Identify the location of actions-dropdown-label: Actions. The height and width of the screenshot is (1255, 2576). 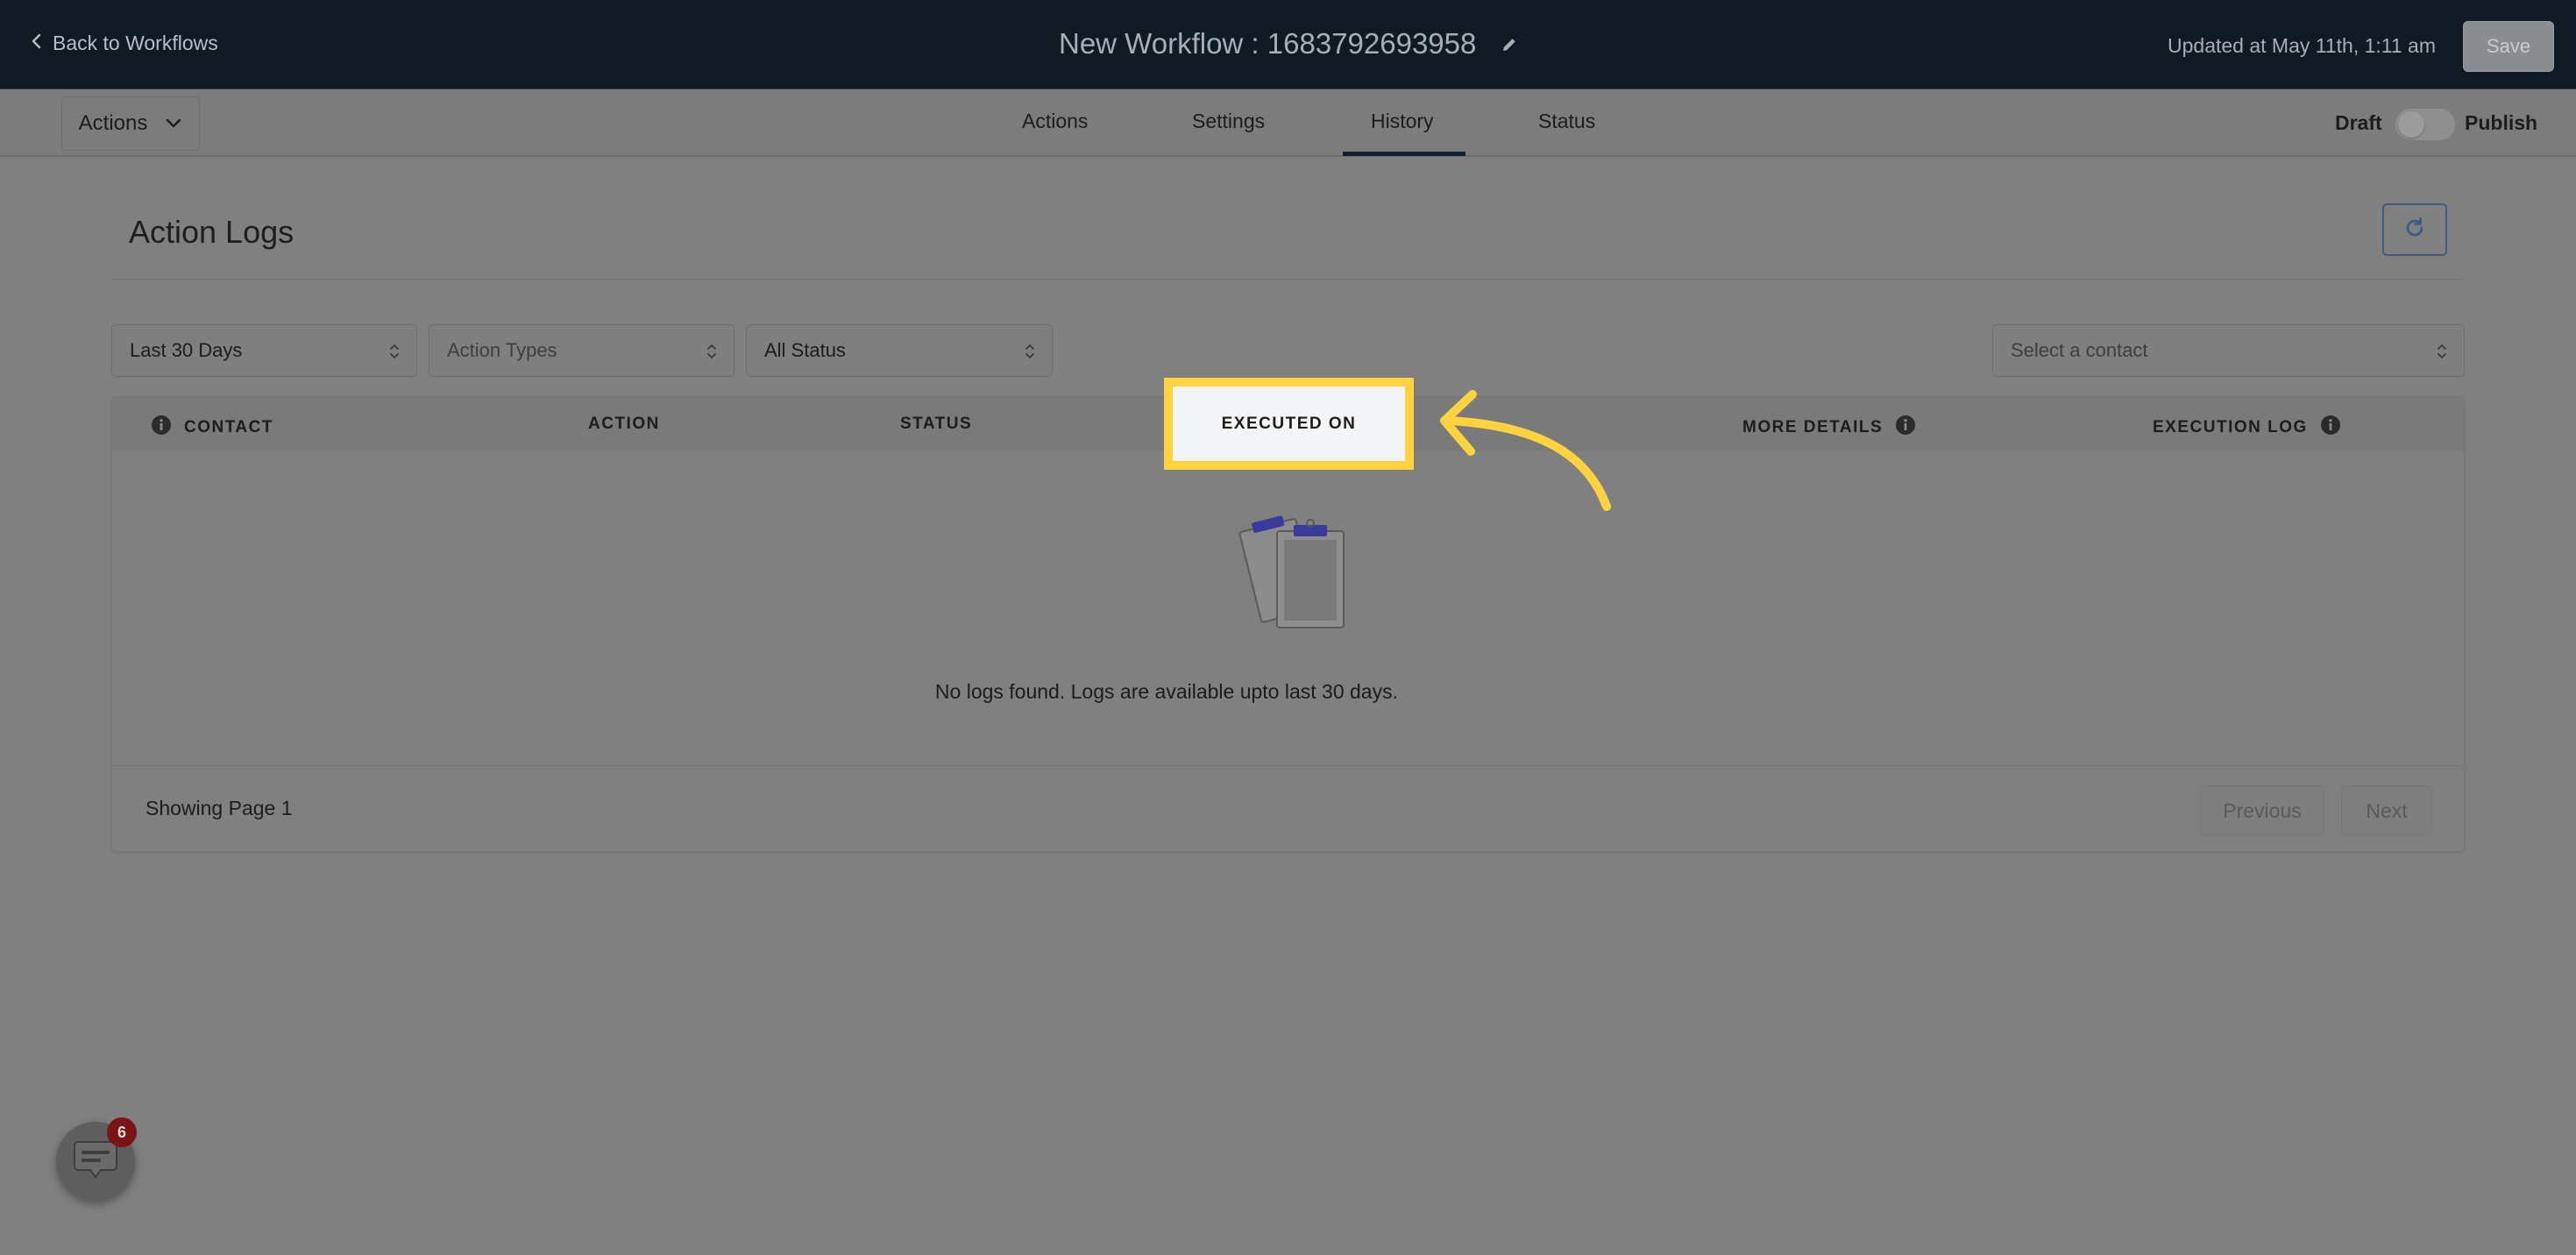
(113, 123).